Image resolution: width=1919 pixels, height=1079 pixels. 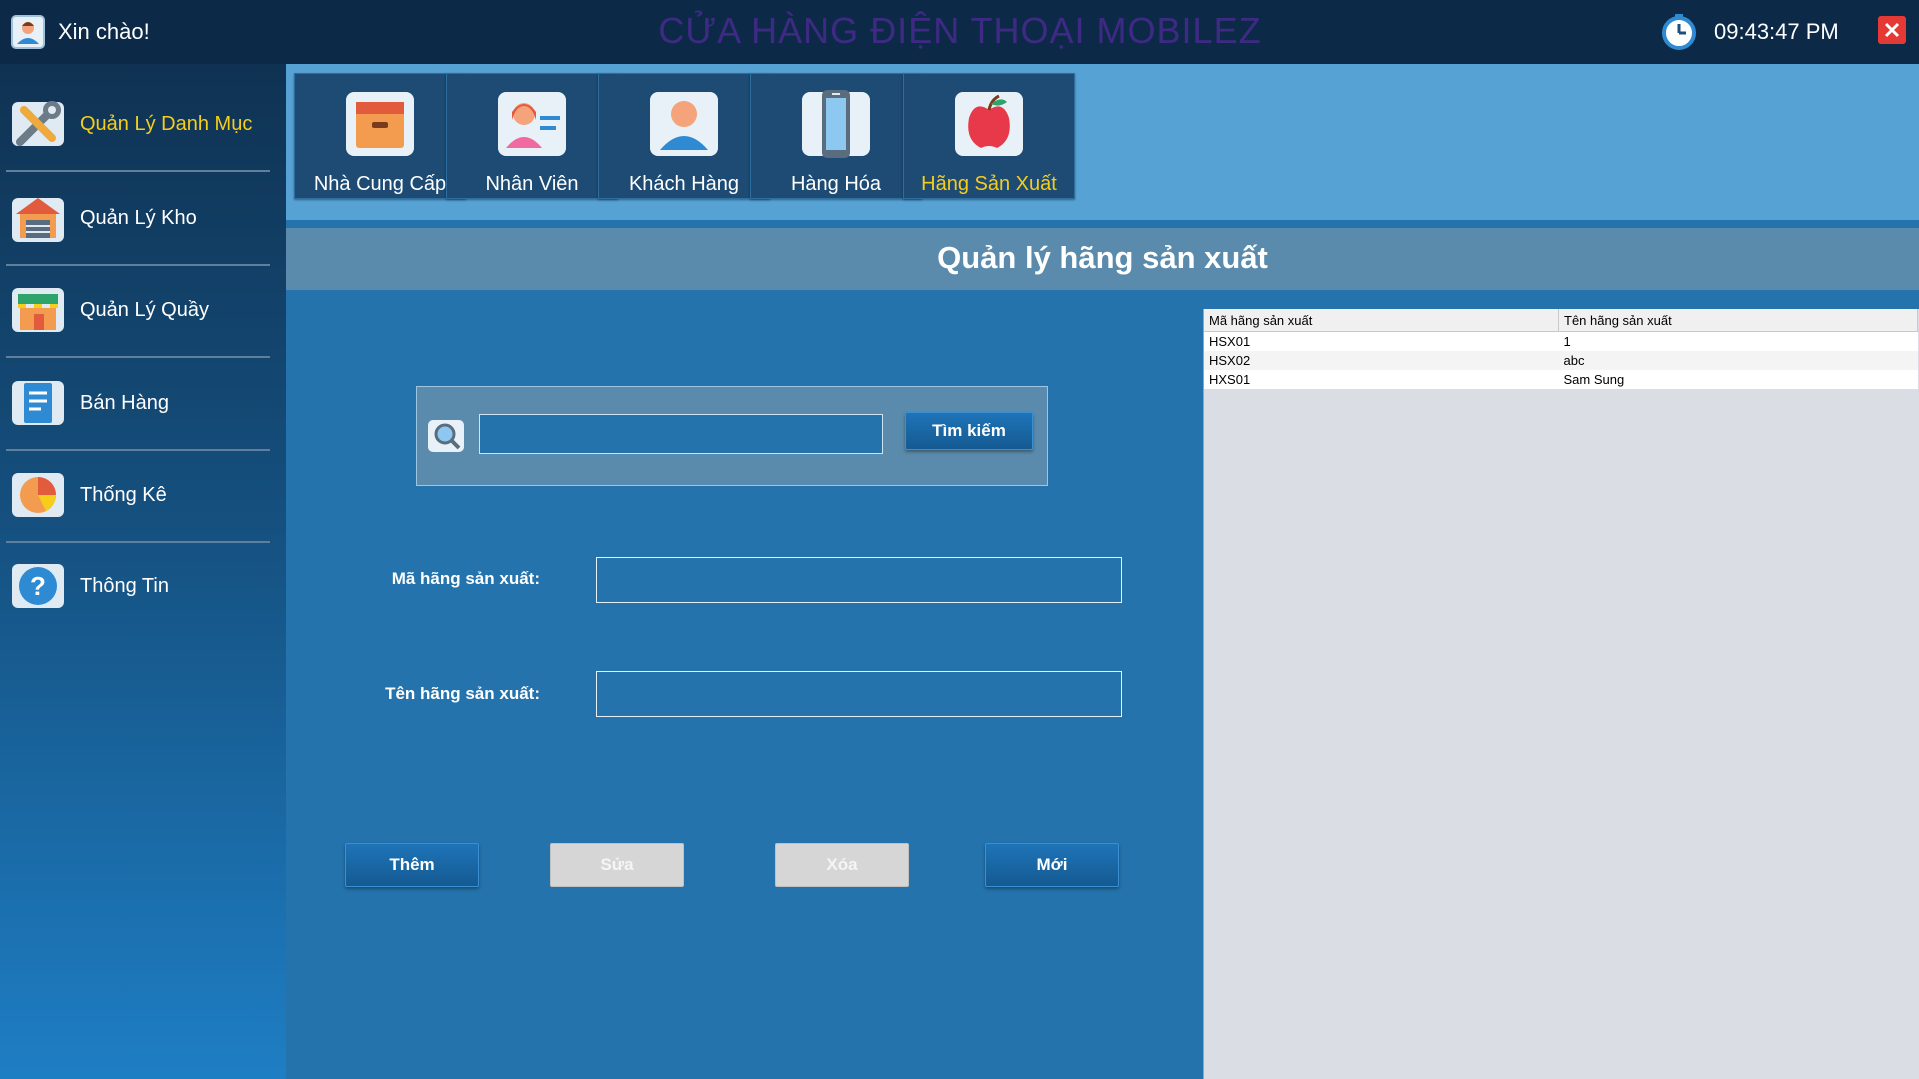 I want to click on search-panel: Tìm kiếm, so click(x=732, y=436).